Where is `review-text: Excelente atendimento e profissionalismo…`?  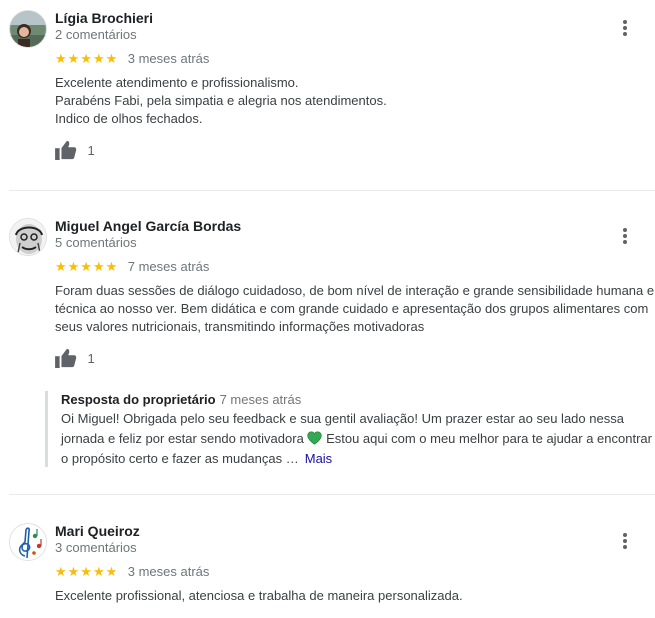
review-text: Excelente atendimento e profissionalismo… is located at coordinates (355, 101).